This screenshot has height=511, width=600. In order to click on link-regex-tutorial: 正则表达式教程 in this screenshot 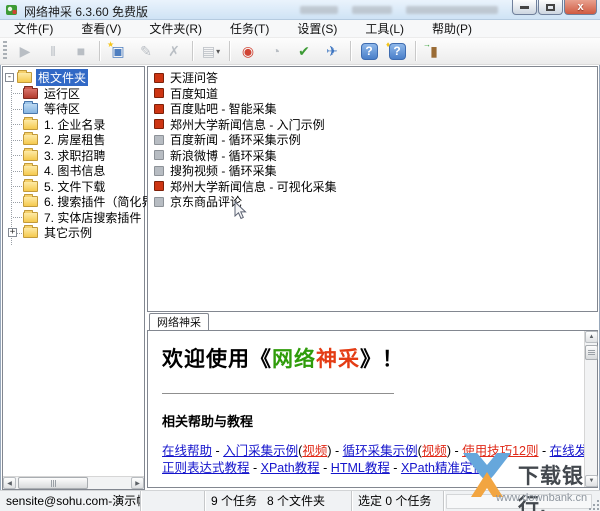, I will do `click(206, 468)`.